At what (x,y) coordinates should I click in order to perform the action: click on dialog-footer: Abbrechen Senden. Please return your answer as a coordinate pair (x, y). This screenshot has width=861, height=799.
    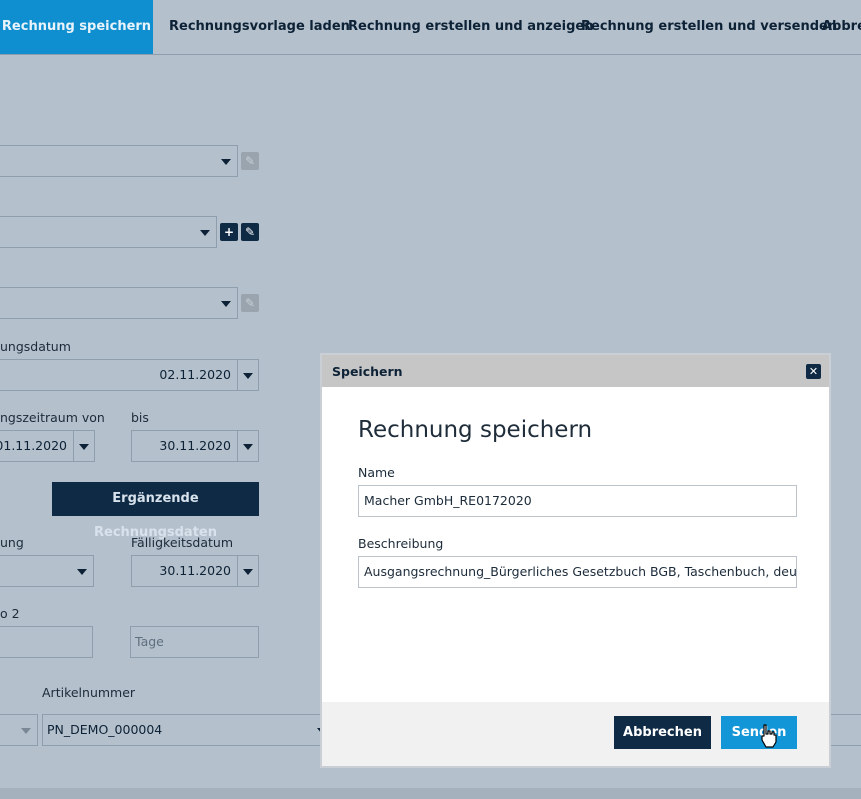
    Looking at the image, I should click on (575, 734).